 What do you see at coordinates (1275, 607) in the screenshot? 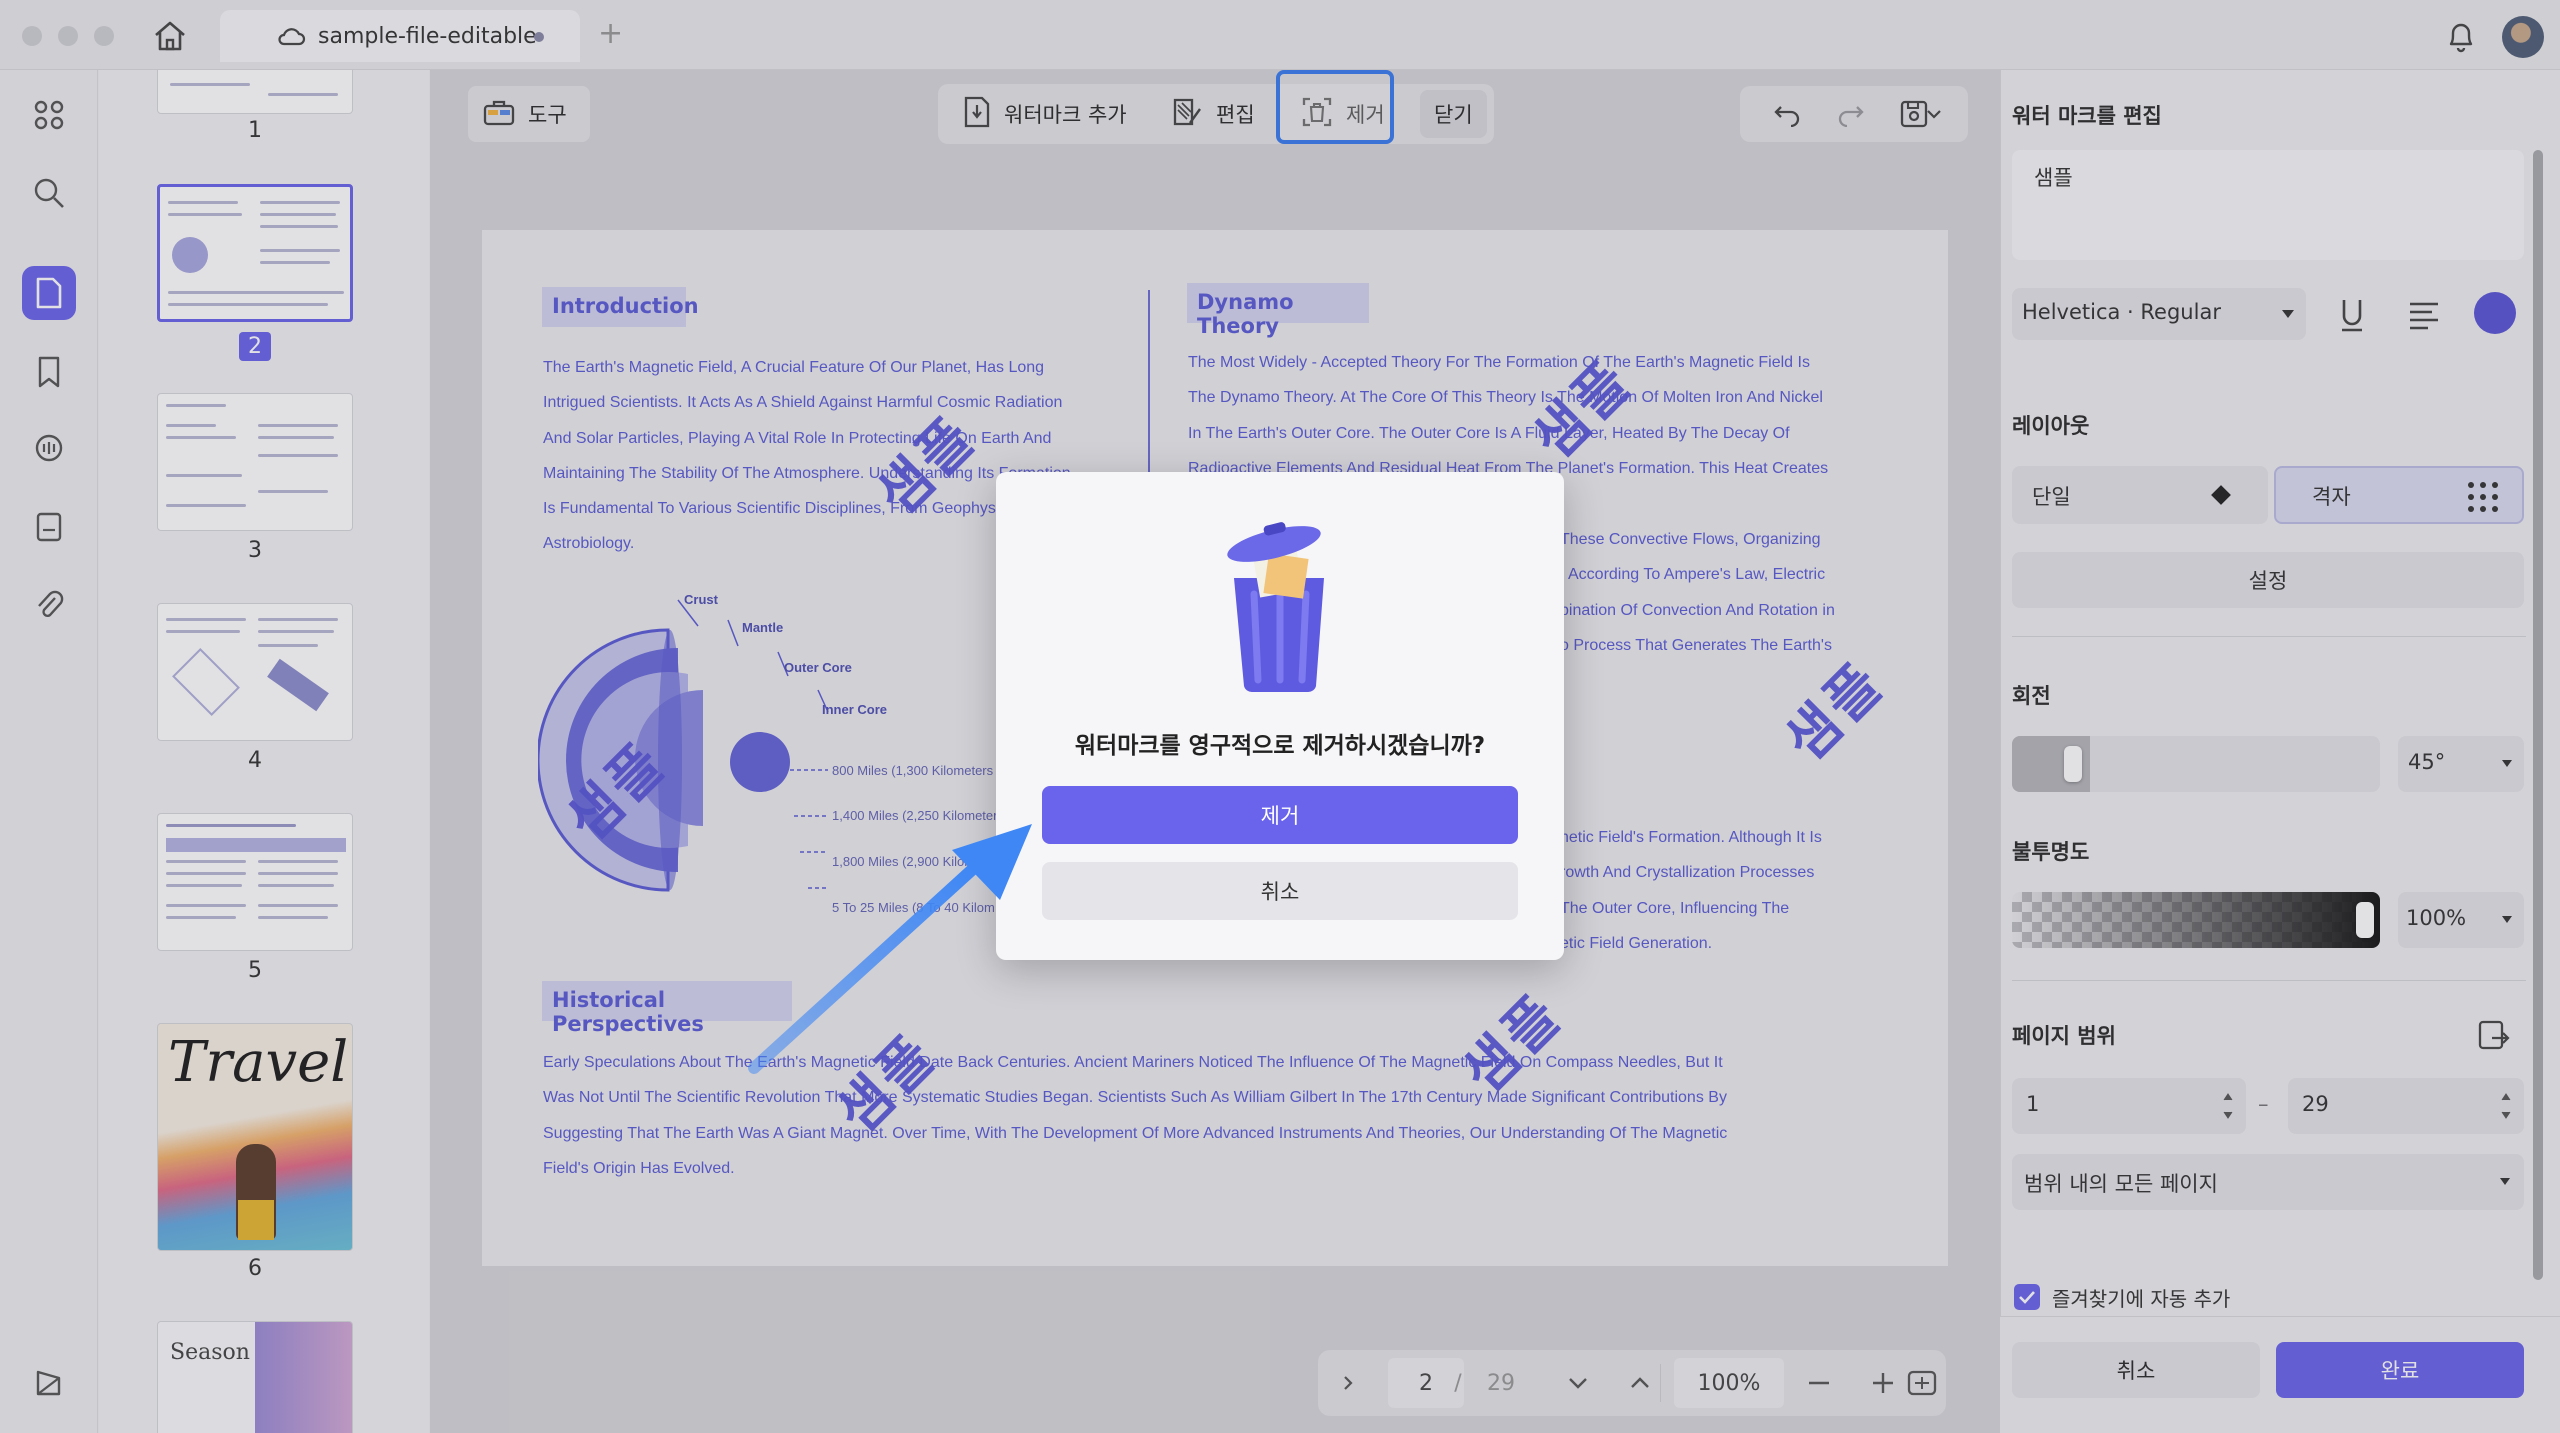
I see `trash-bin-icon` at bounding box center [1275, 607].